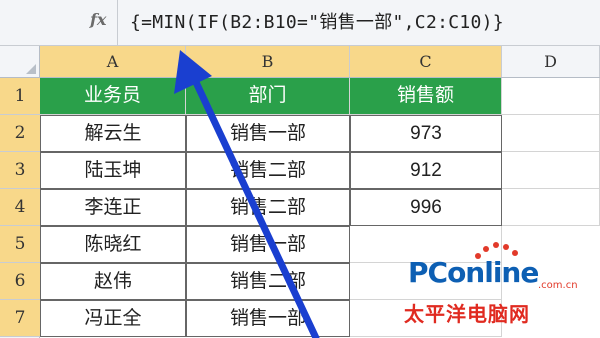 The image size is (600, 338). Describe the element at coordinates (98, 19) in the screenshot. I see `fx-icon: fx` at that location.